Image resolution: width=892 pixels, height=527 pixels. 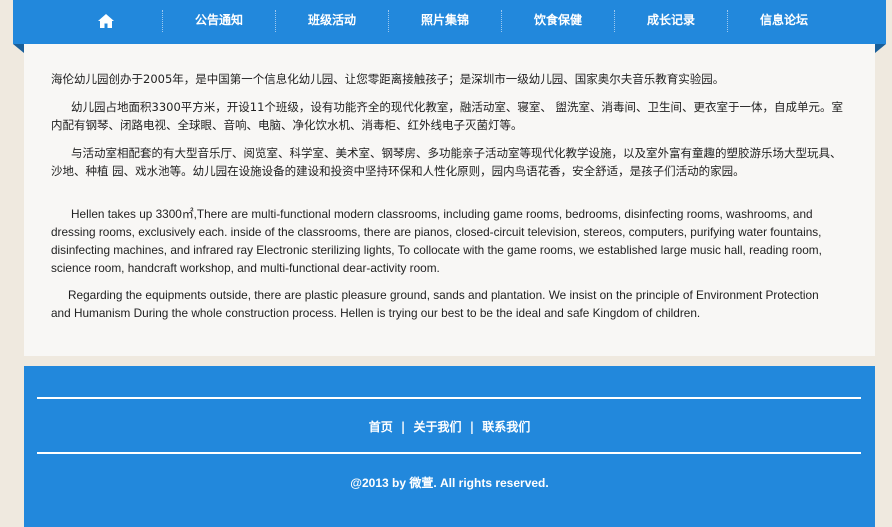 I want to click on copyright-text: @2013 by 微萱. All rights reserved., so click(x=449, y=483).